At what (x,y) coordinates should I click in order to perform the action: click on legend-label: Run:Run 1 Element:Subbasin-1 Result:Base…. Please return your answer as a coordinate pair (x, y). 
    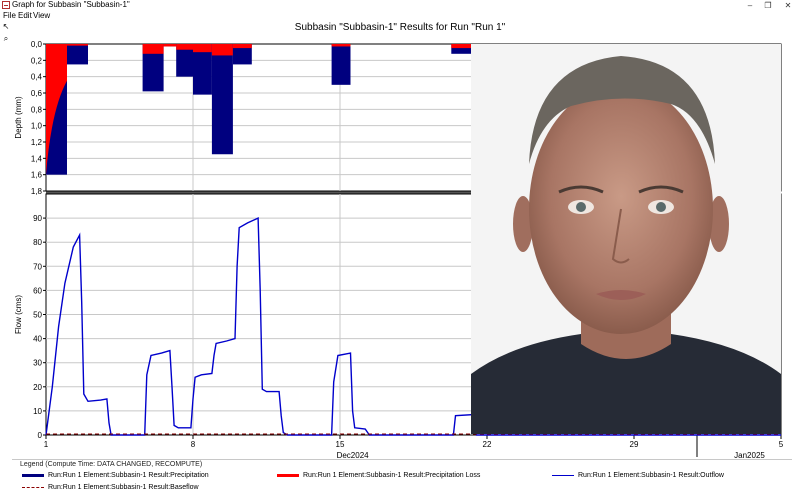
    Looking at the image, I should click on (123, 487).